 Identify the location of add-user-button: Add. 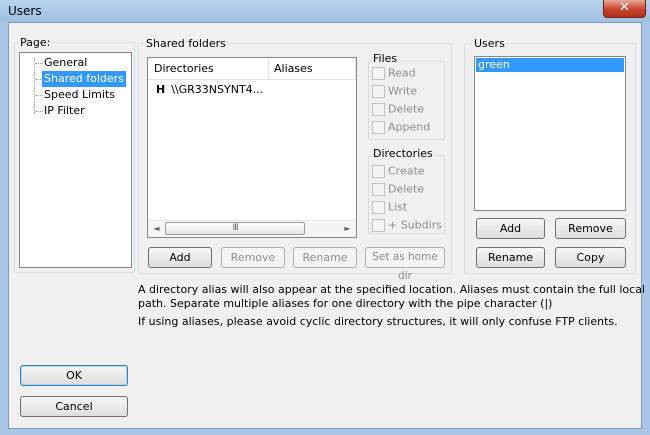
(510, 228).